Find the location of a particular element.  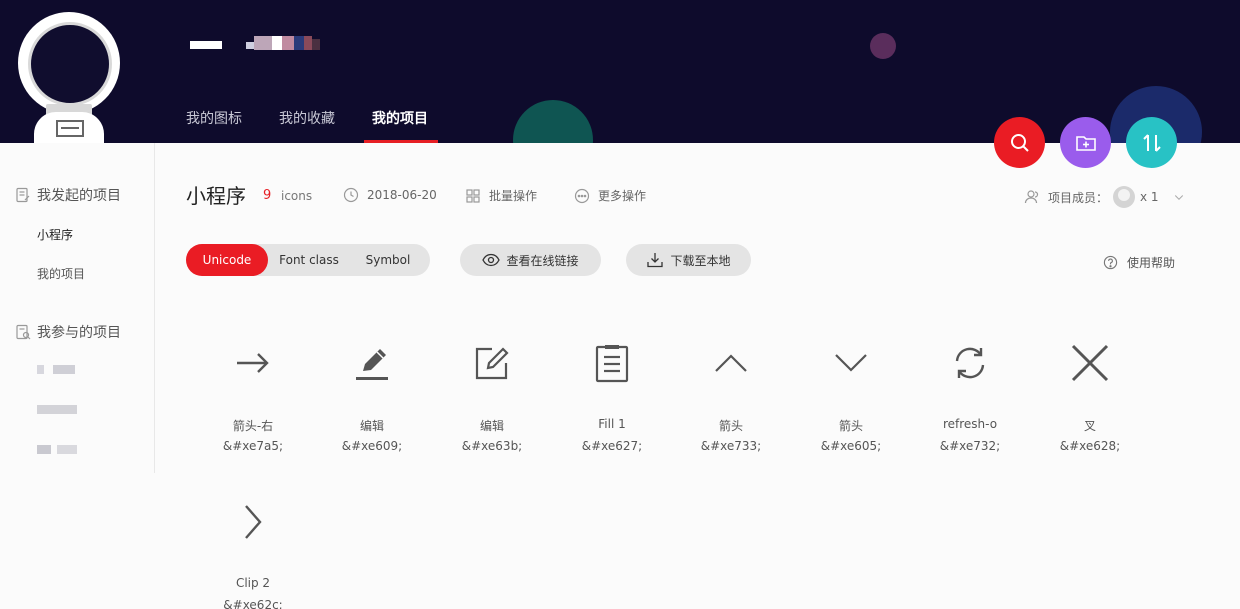

more-operations-button: 更多操作 is located at coordinates (610, 195).